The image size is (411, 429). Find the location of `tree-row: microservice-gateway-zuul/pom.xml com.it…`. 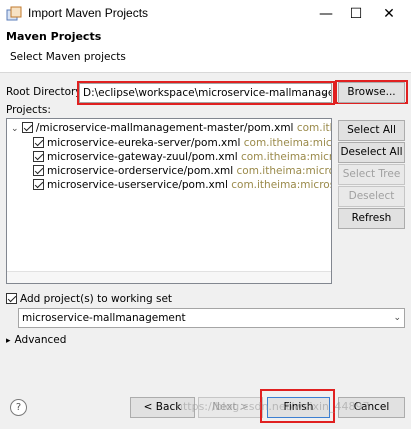

tree-row: microservice-gateway-zuul/pom.xml com.it… is located at coordinates (182, 157).